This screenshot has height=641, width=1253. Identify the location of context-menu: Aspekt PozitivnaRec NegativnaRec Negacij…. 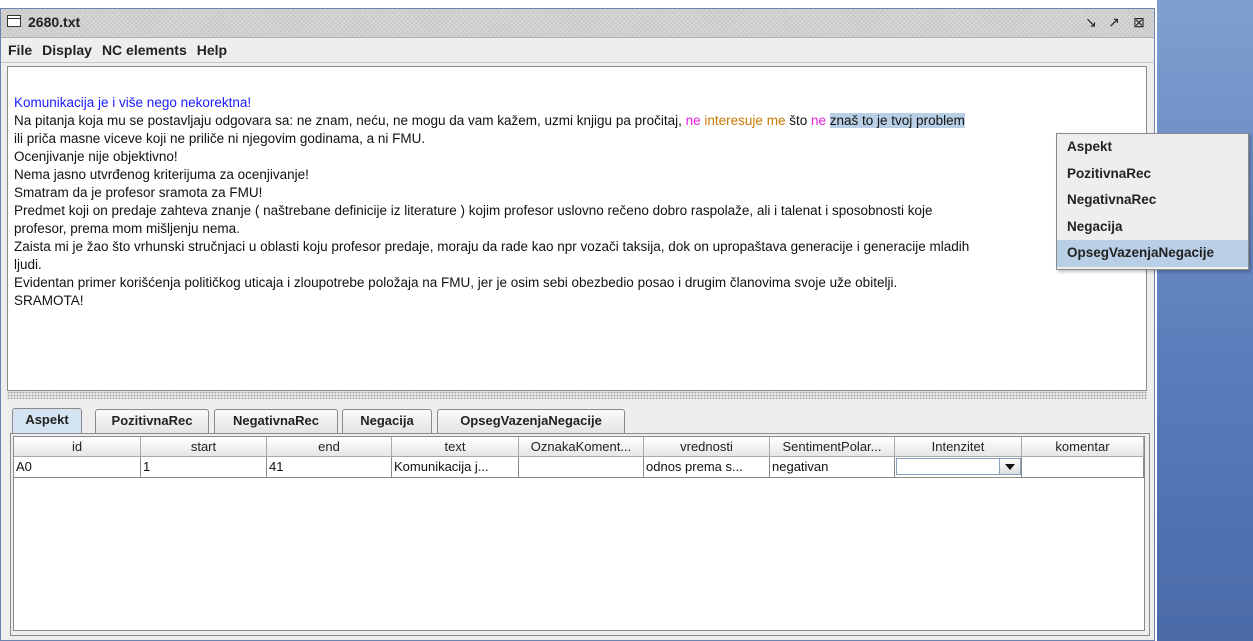
(1152, 201).